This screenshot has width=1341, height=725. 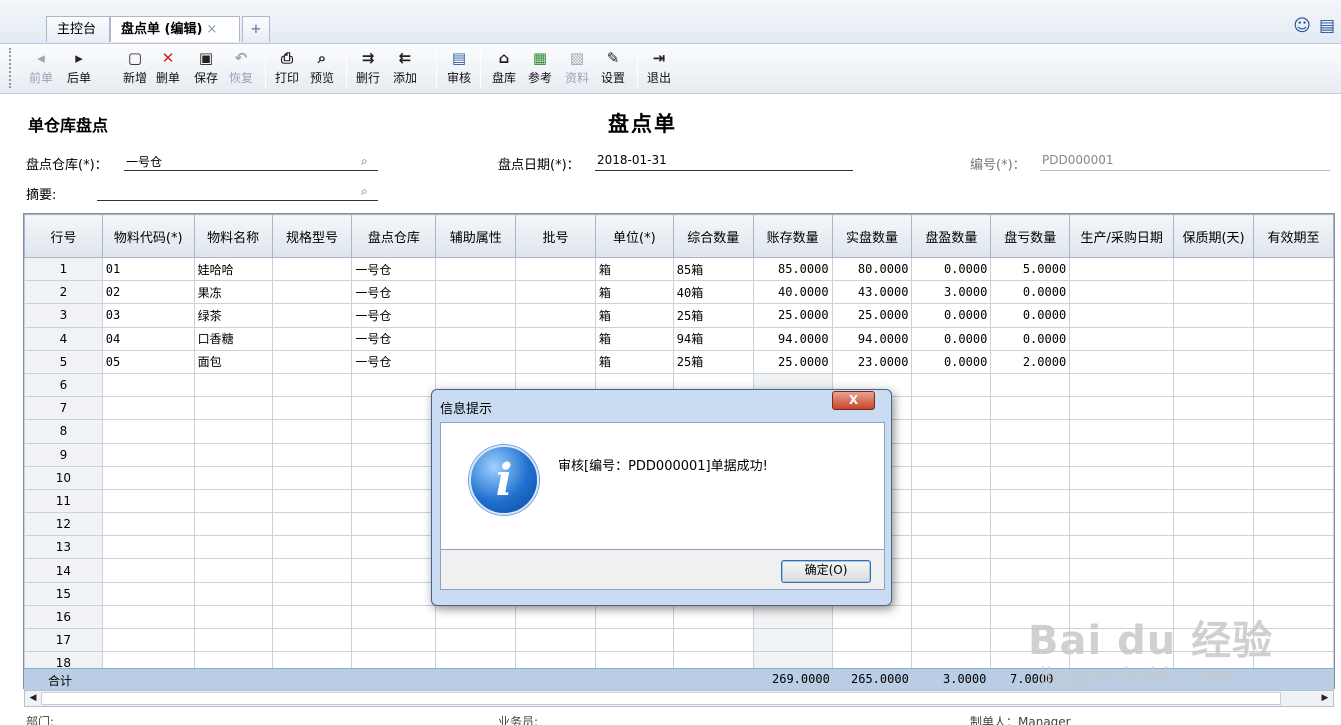 What do you see at coordinates (206, 69) in the screenshot?
I see `save-button: ▣ 保存` at bounding box center [206, 69].